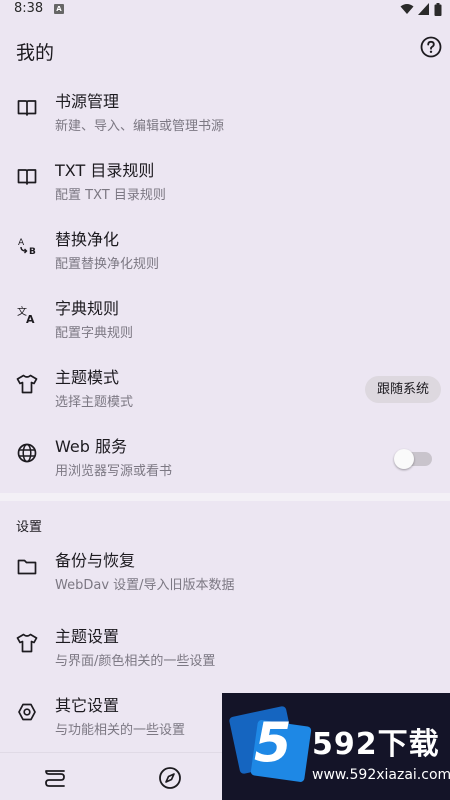 The image size is (450, 800). Describe the element at coordinates (87, 308) in the screenshot. I see `item-title: 字典规则` at that location.